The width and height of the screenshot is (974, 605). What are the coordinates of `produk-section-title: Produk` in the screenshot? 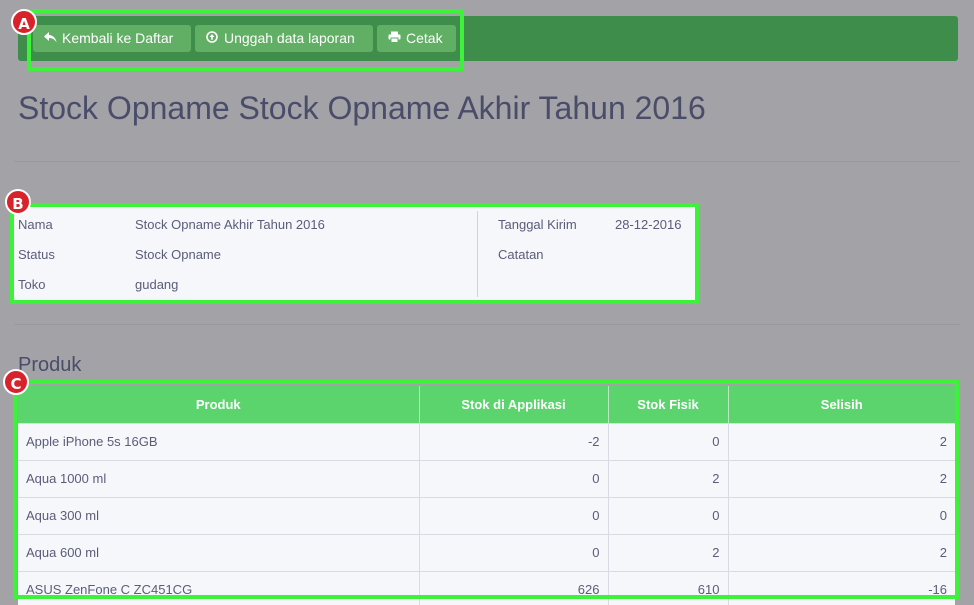 It's located at (50, 365).